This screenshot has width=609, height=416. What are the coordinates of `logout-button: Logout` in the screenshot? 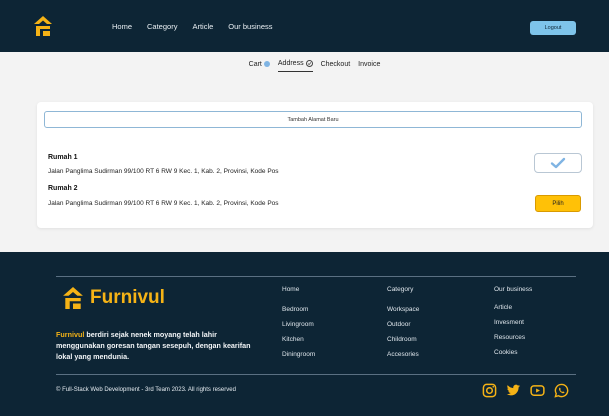 It's located at (553, 28).